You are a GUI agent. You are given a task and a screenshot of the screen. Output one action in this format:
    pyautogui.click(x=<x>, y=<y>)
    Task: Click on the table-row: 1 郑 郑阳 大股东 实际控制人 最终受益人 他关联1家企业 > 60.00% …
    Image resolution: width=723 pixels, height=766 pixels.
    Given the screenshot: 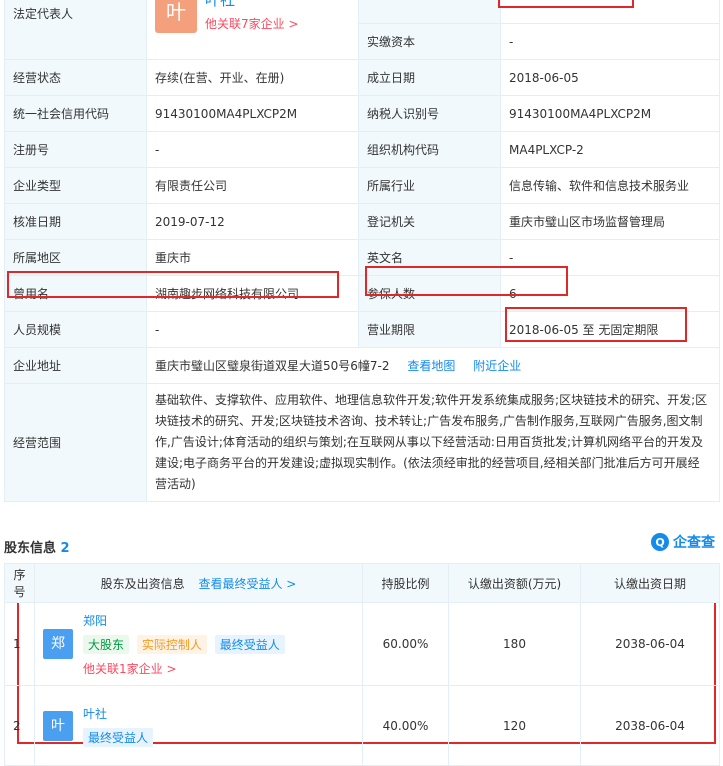 What is the action you would take?
    pyautogui.click(x=362, y=644)
    